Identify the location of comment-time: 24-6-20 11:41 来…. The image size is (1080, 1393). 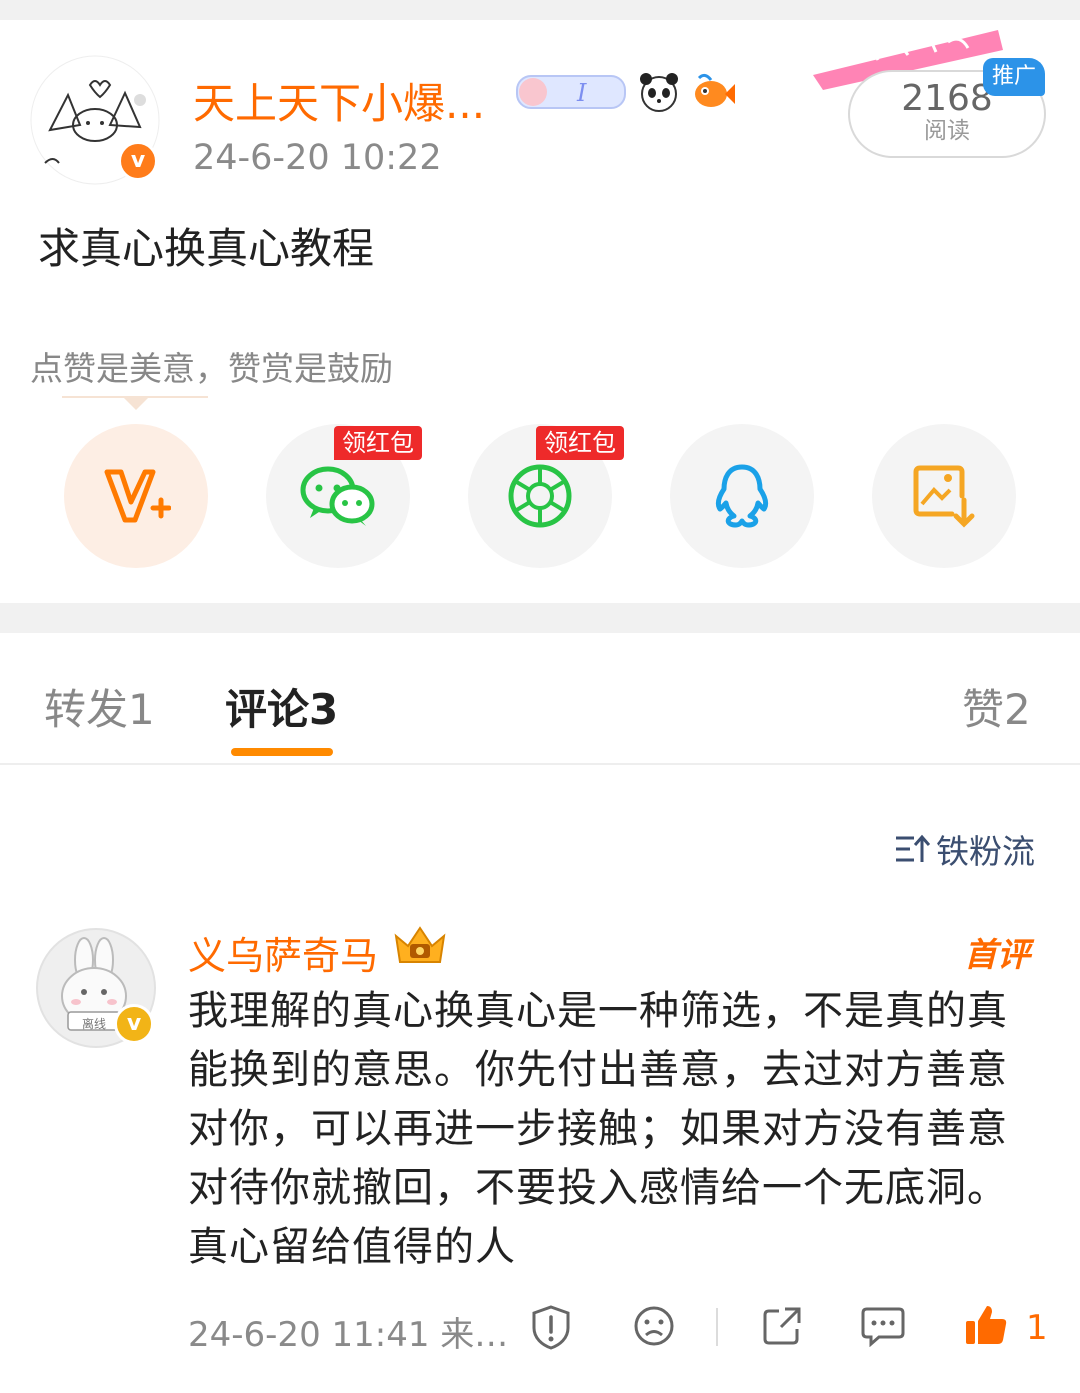
(348, 1335).